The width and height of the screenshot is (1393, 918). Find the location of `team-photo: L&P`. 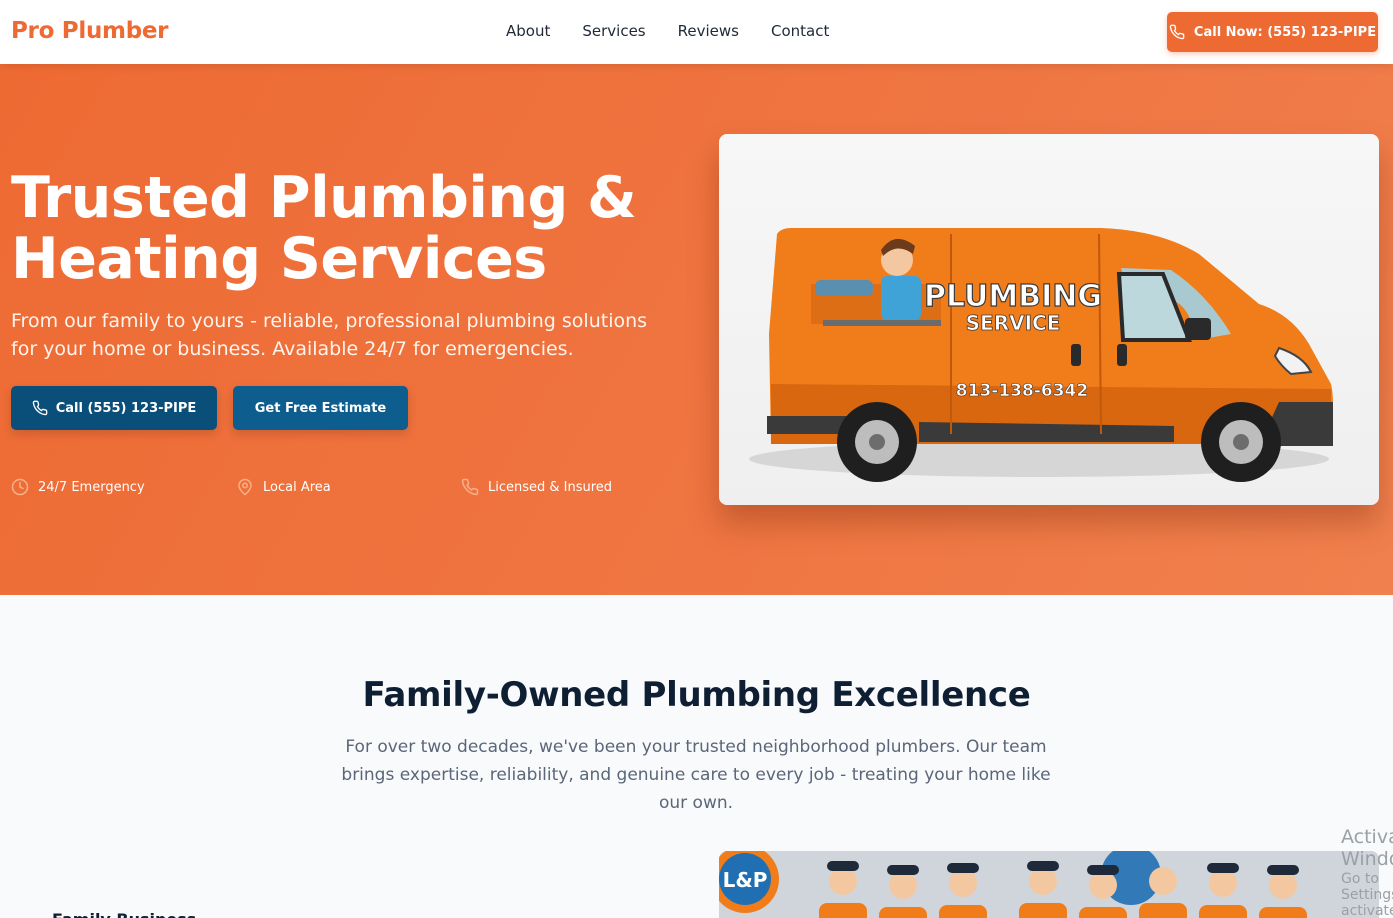

team-photo: L&P is located at coordinates (1049, 884).